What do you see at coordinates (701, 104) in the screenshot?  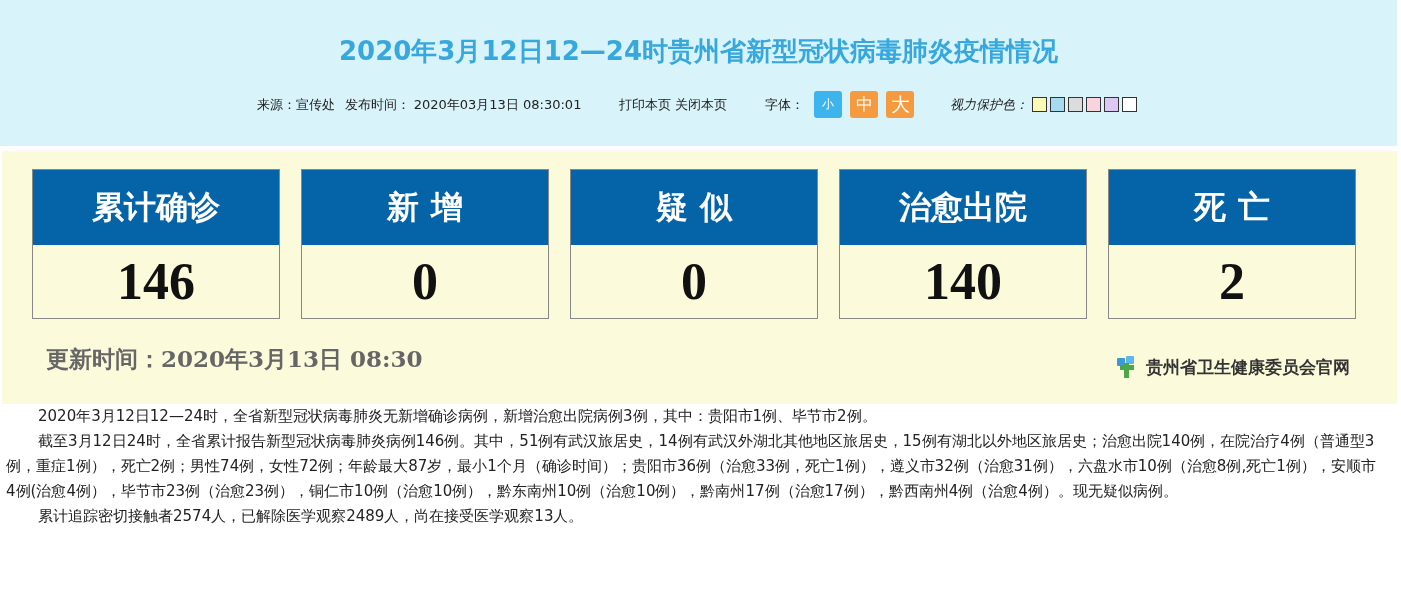 I see `page-link: 关闭本页` at bounding box center [701, 104].